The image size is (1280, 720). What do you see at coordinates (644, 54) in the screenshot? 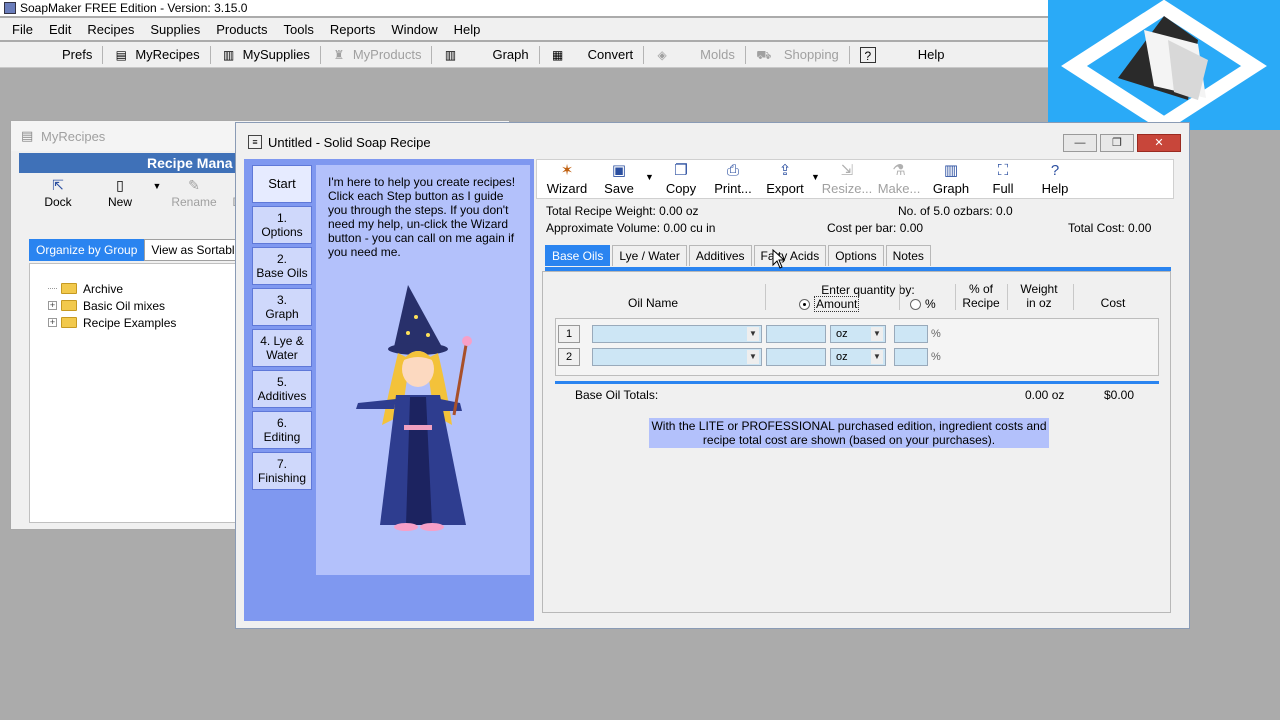
I see `toolbar-separator` at bounding box center [644, 54].